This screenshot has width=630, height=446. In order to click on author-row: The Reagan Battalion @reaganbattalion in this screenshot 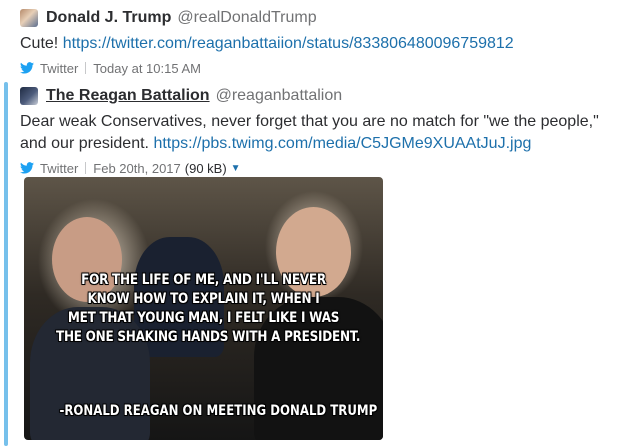, I will do `click(320, 96)`.